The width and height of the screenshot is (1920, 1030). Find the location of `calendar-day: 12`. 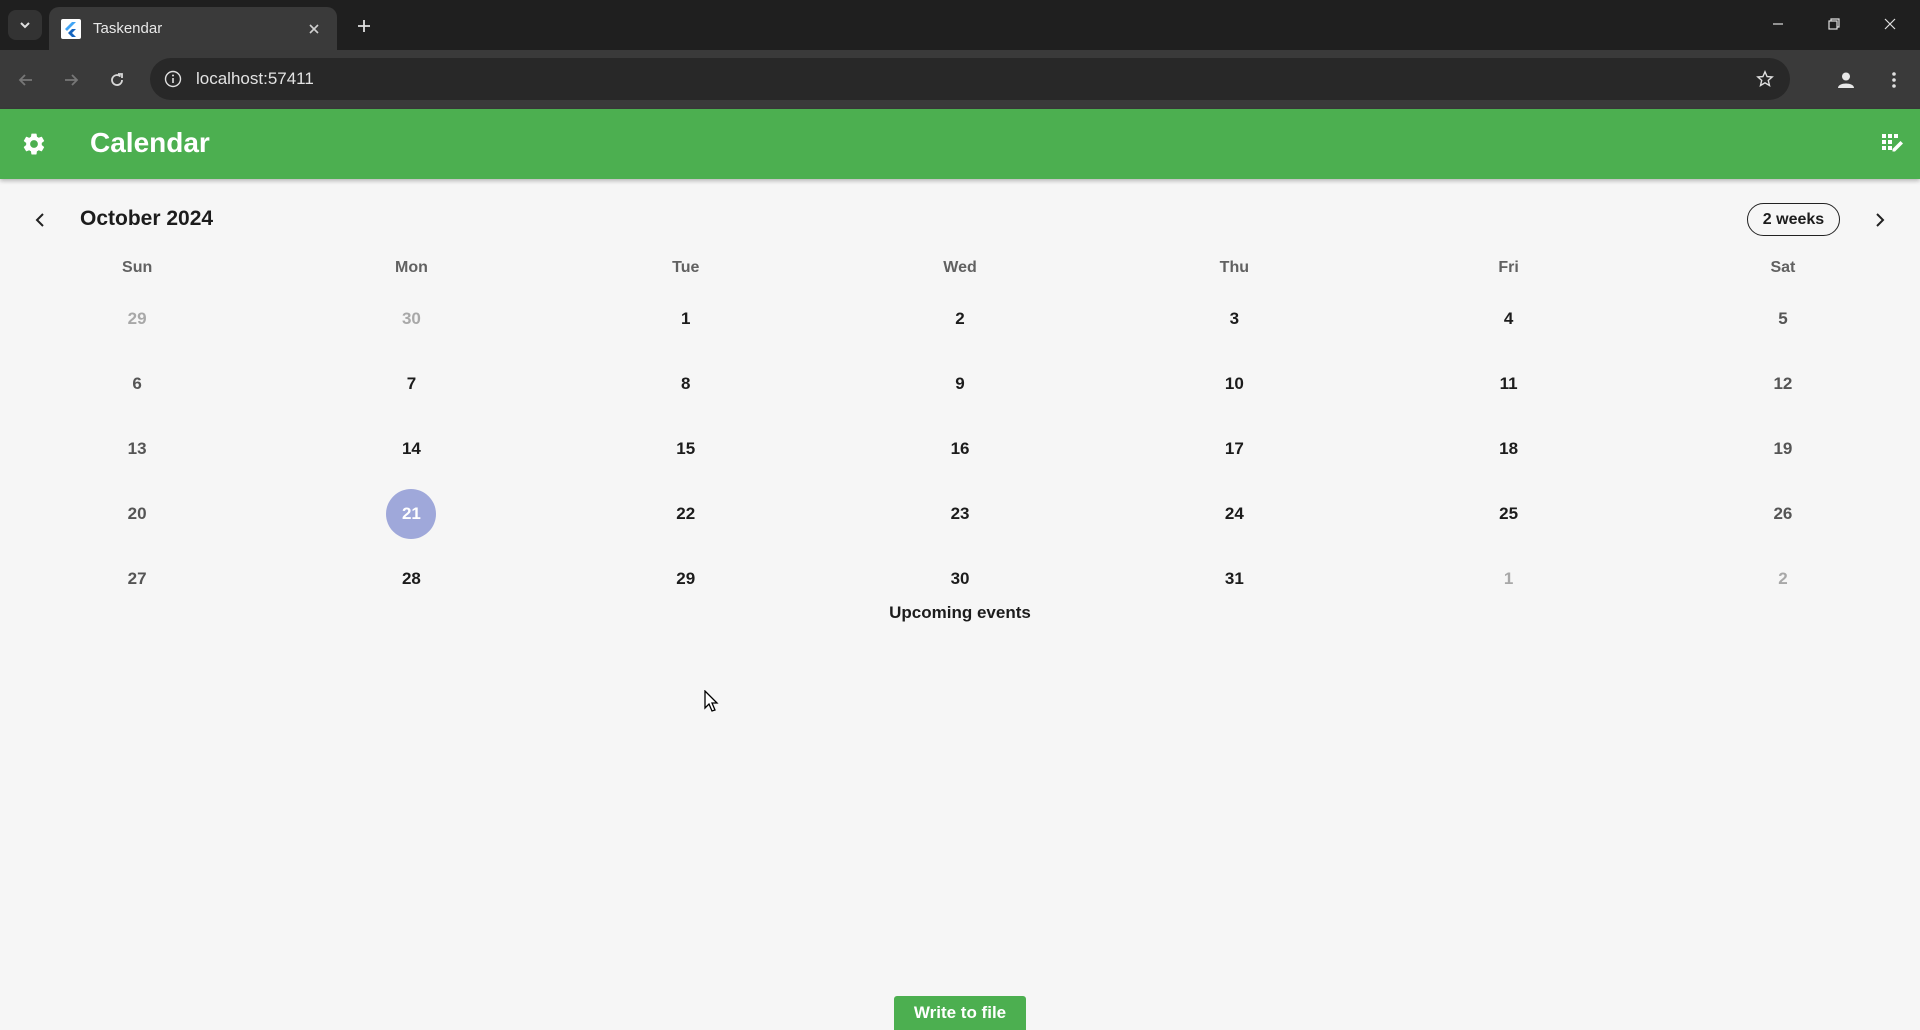

calendar-day: 12 is located at coordinates (1783, 383).